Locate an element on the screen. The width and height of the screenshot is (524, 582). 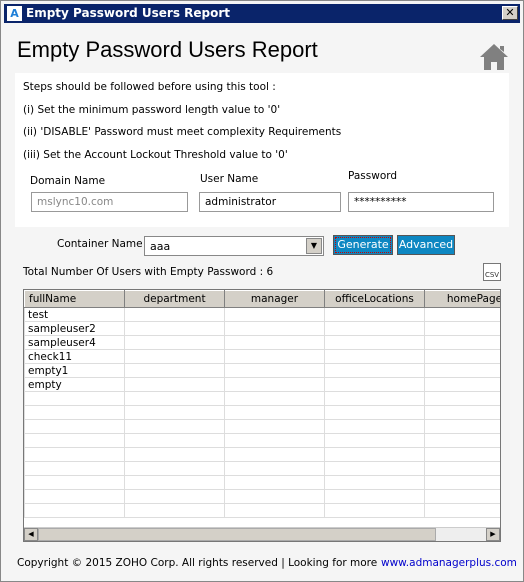
horizontal-scrollbar: ◀ ▶ is located at coordinates (262, 534).